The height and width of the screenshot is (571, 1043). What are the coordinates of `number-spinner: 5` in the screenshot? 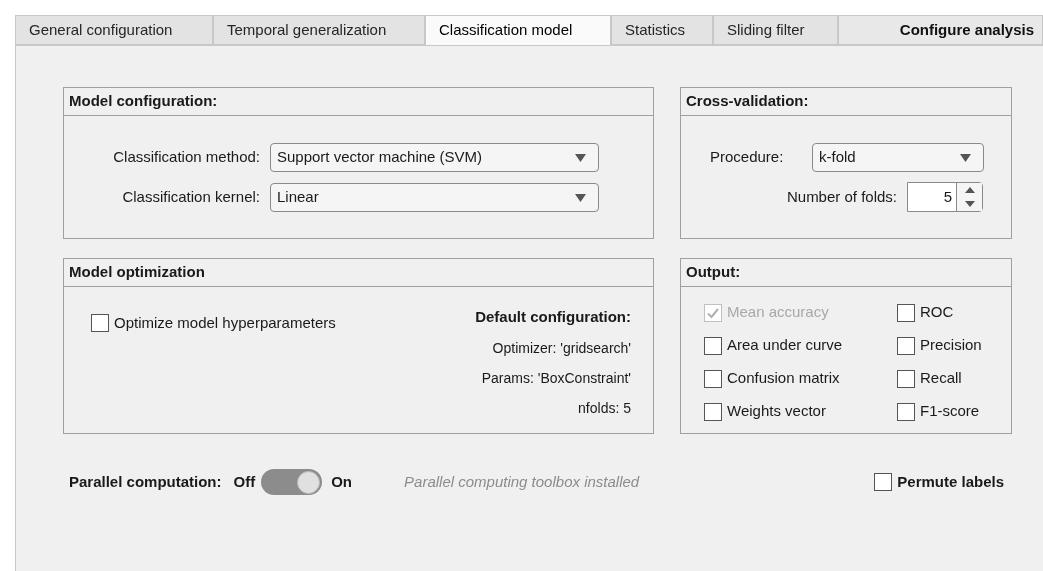 It's located at (945, 197).